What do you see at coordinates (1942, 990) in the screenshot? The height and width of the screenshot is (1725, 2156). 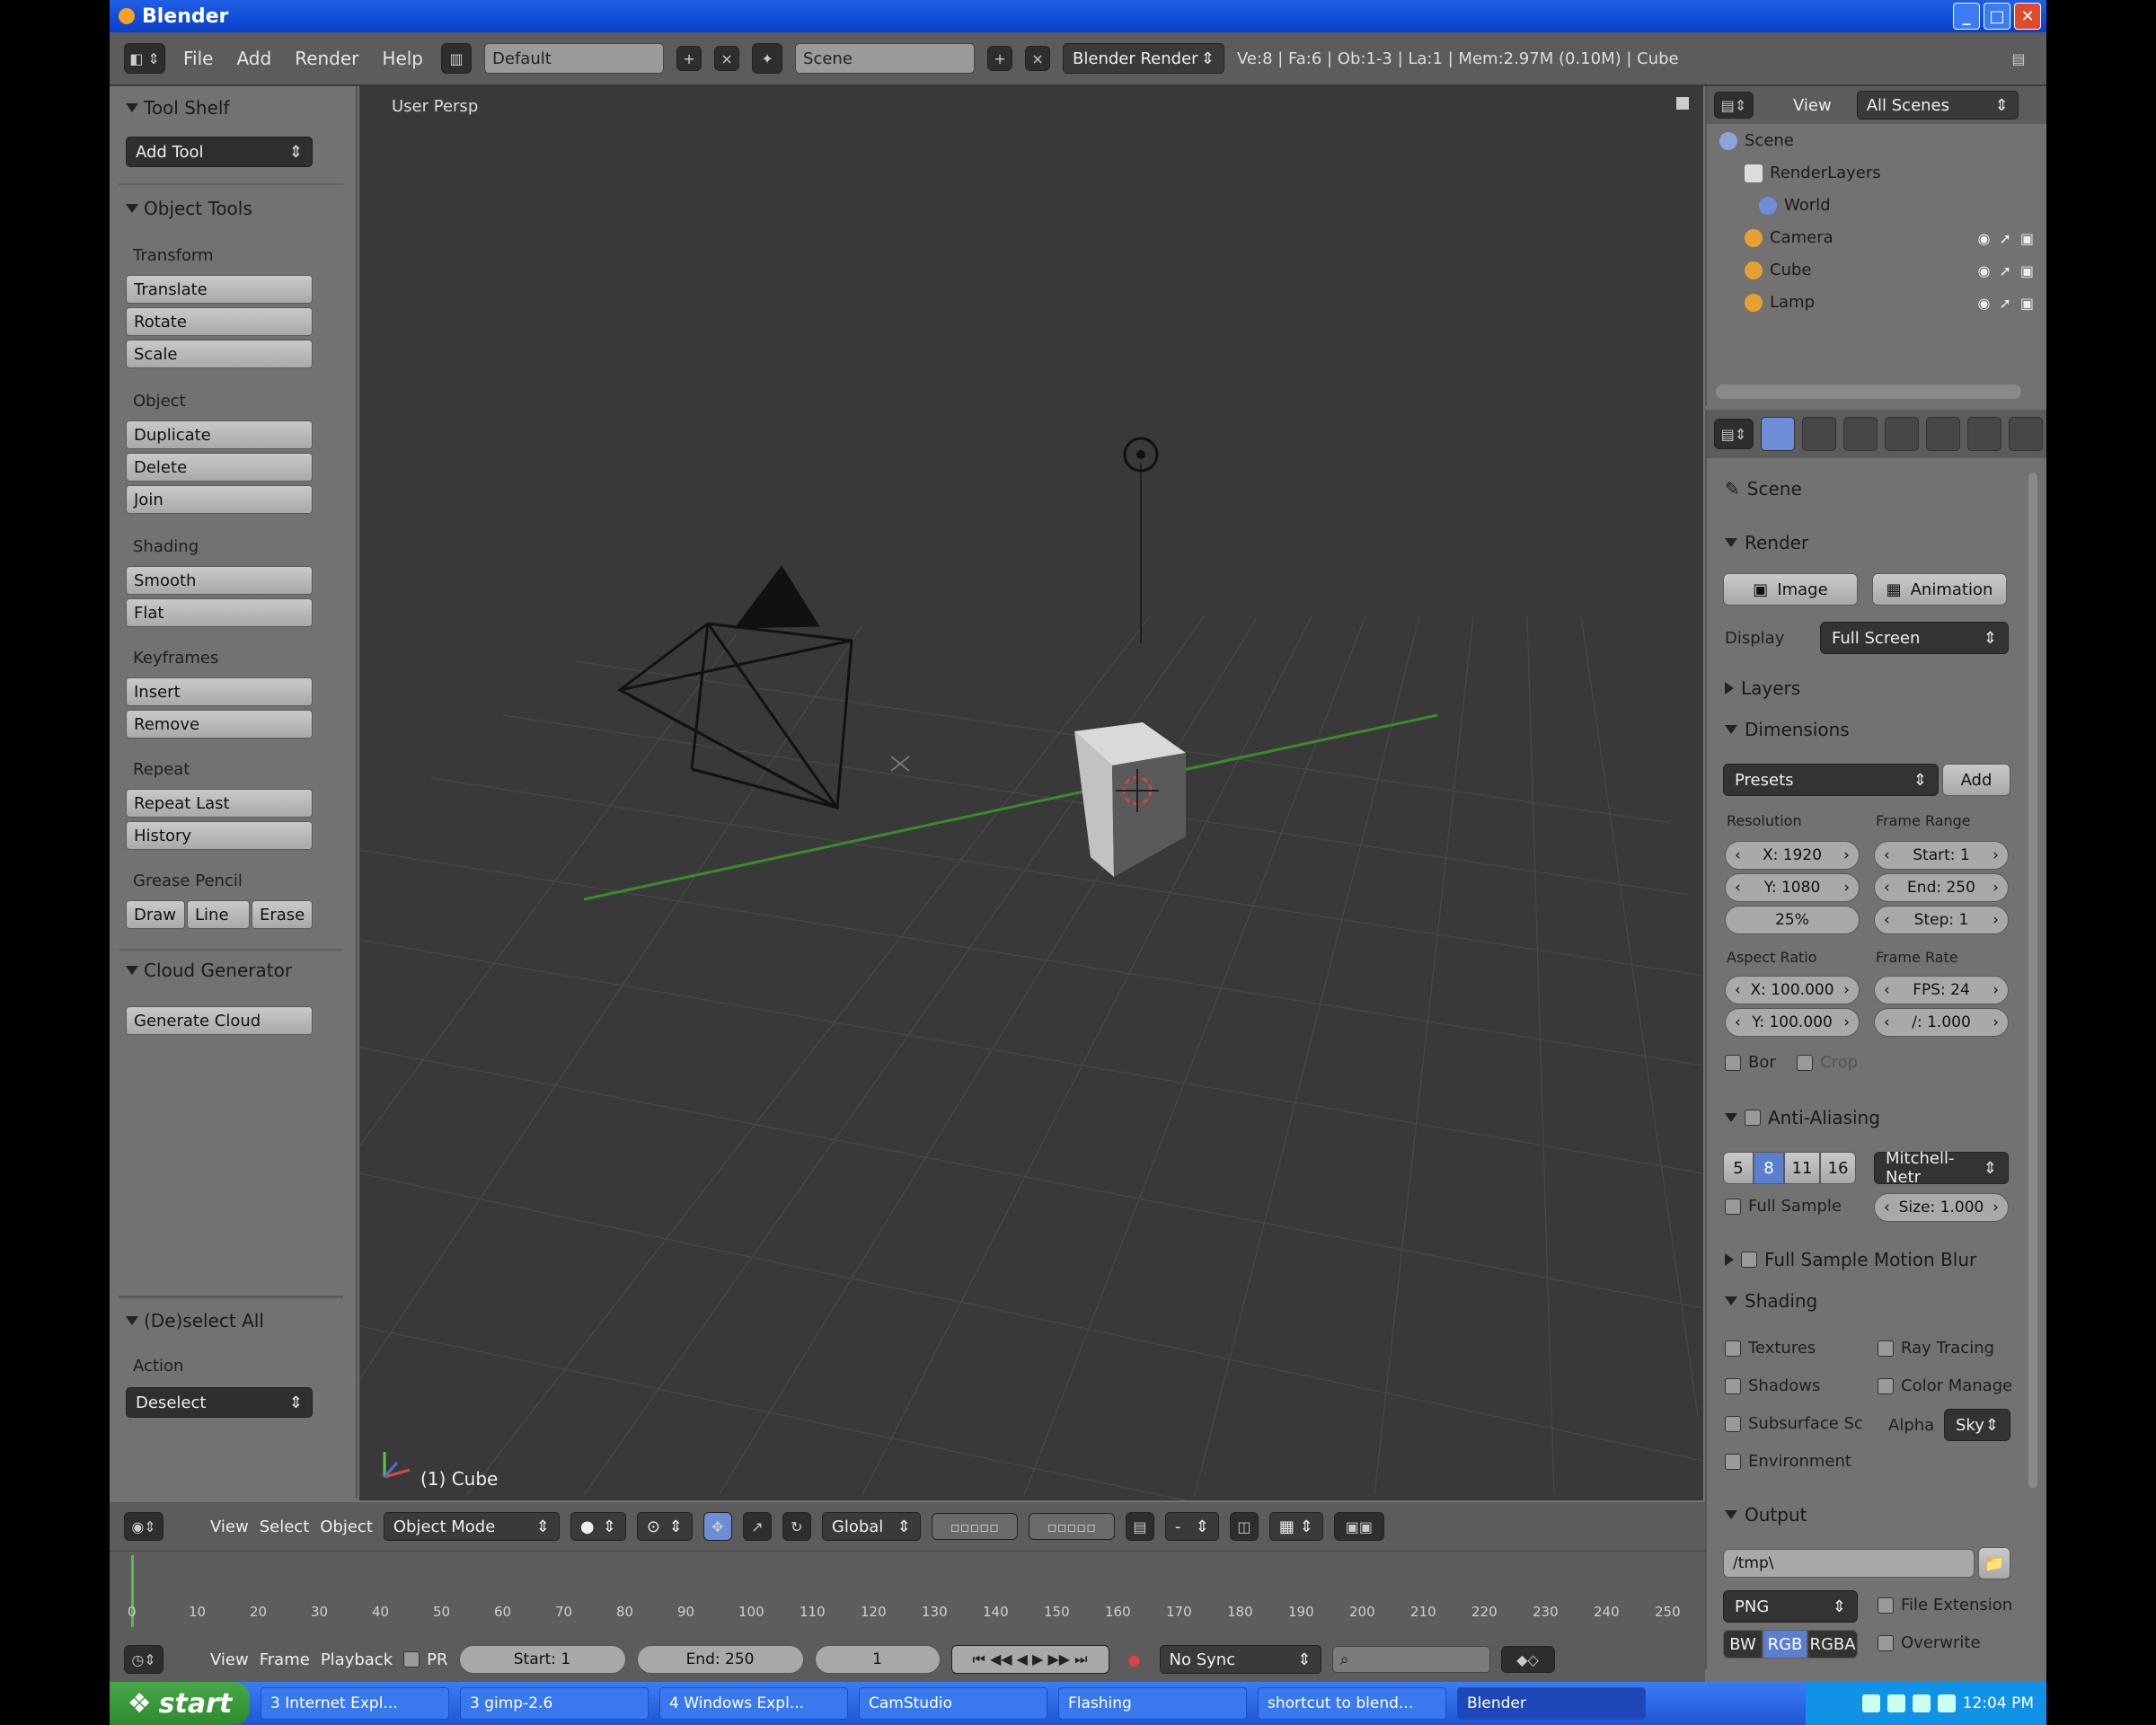 I see `fps-field: ‹ FPS: 24 ›` at bounding box center [1942, 990].